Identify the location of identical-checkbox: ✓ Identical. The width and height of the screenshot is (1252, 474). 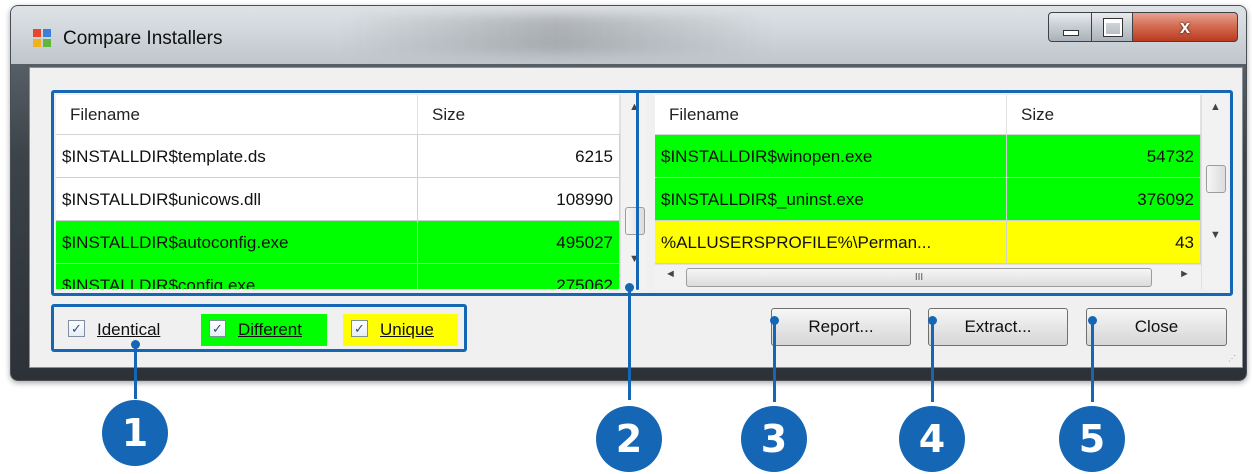
(125, 330).